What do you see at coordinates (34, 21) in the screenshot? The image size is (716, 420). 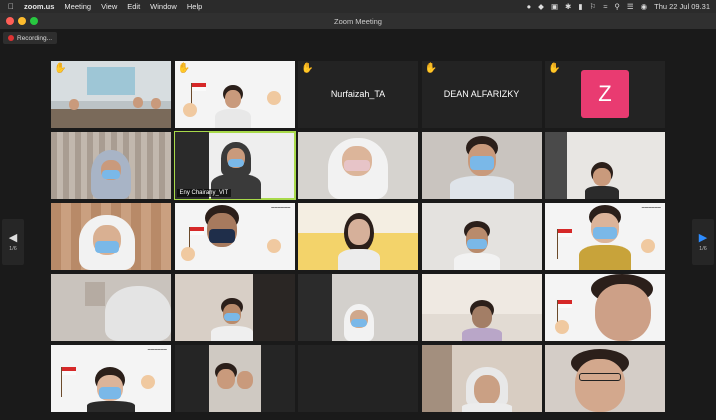 I see `fullscreen-window-button` at bounding box center [34, 21].